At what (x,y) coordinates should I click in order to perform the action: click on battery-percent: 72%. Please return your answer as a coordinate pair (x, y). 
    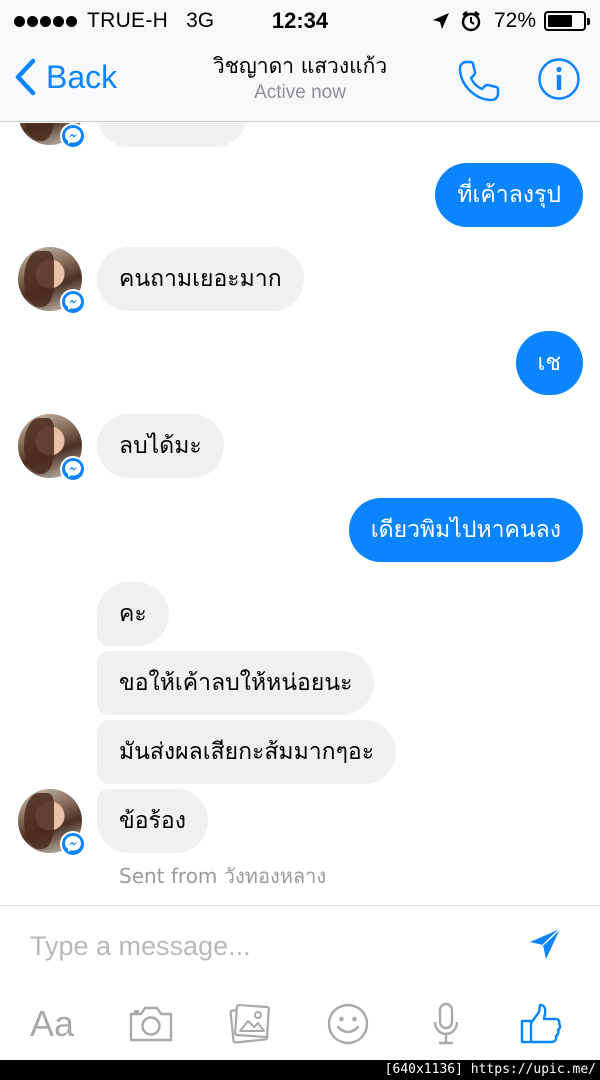
    Looking at the image, I should click on (514, 20).